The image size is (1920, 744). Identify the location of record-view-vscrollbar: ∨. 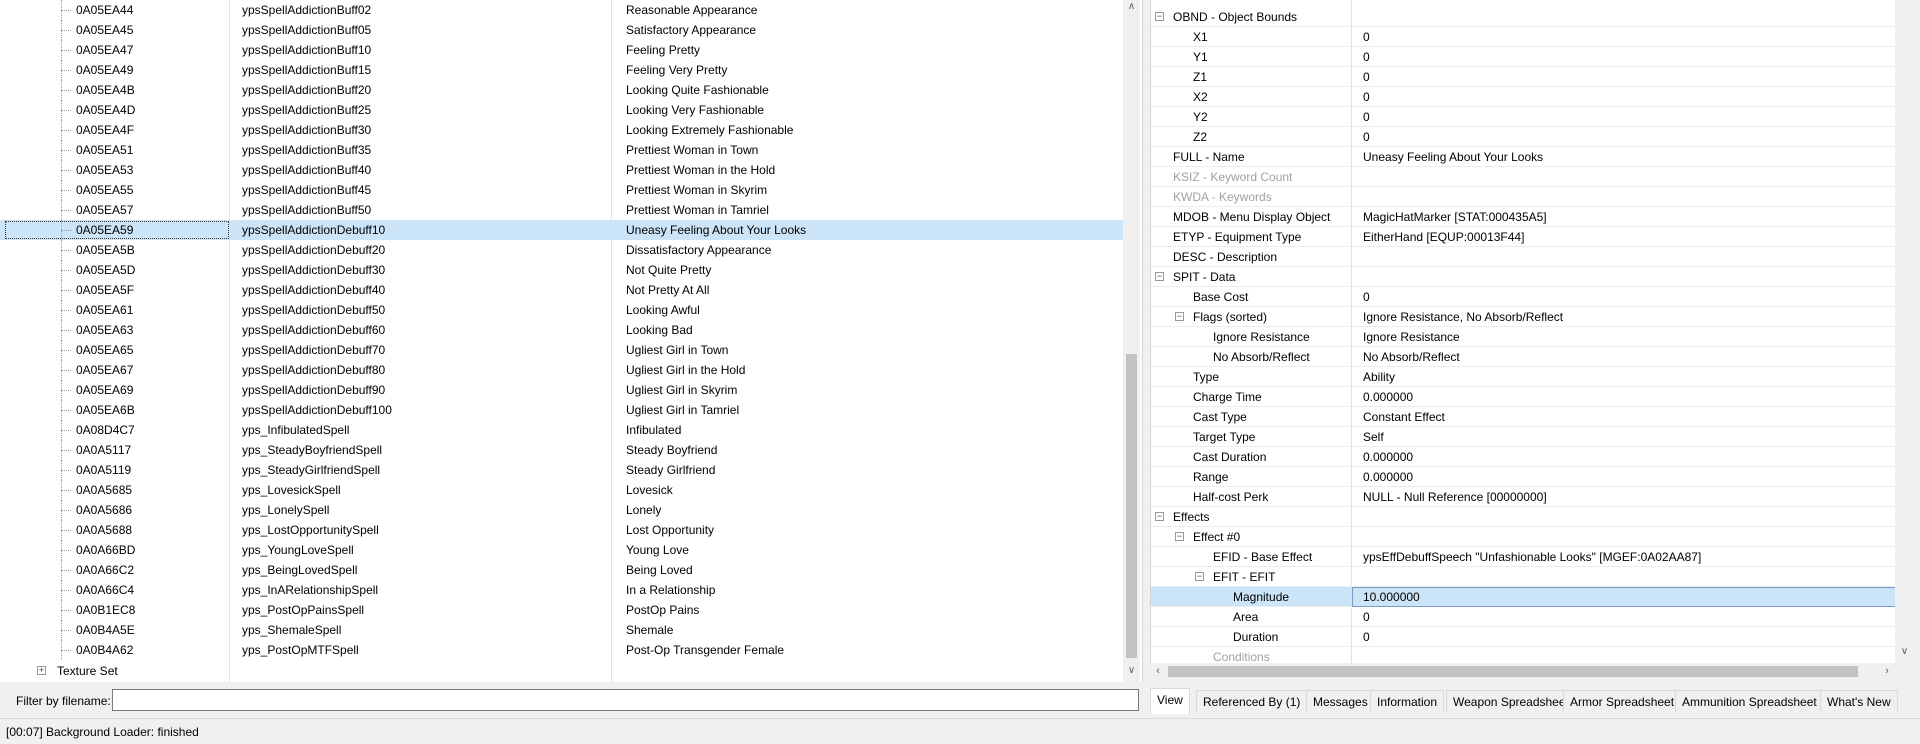
(1904, 331).